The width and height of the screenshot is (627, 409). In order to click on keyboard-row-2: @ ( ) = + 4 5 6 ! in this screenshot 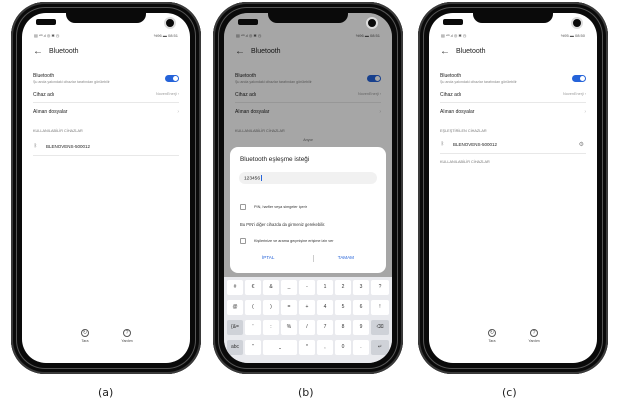, I will do `click(308, 307)`.